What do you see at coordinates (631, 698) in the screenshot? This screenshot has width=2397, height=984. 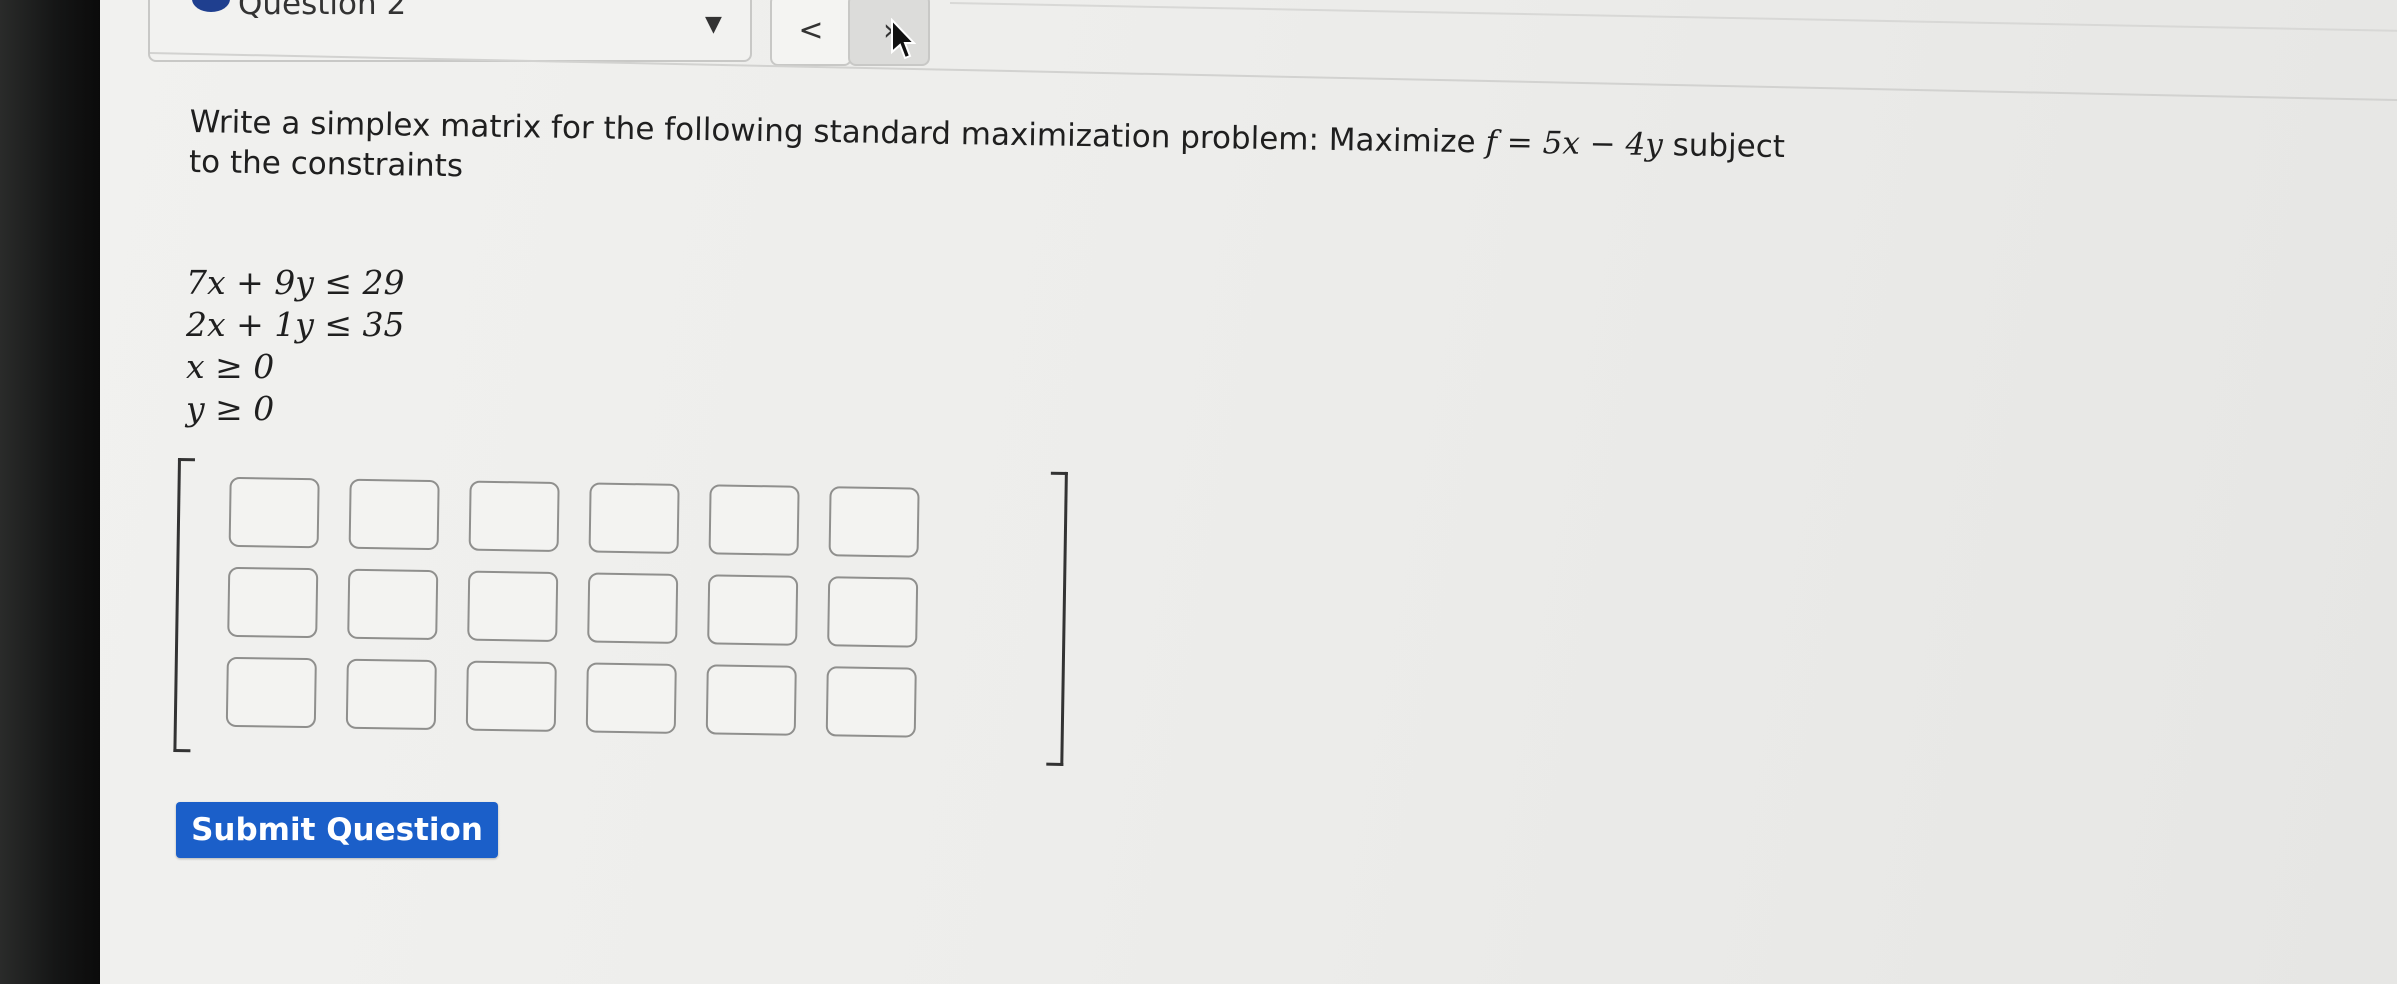 I see `matrix-cell-r3-c4` at bounding box center [631, 698].